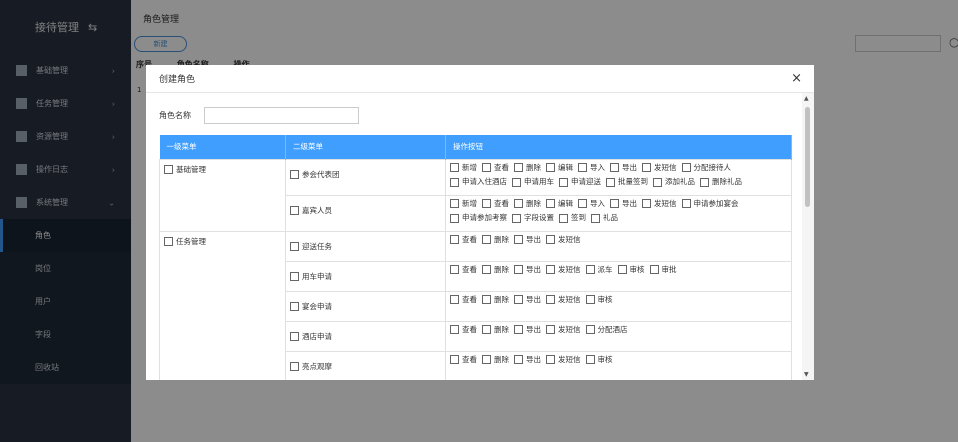  I want to click on op-checkbox: 删除礼品, so click(721, 182).